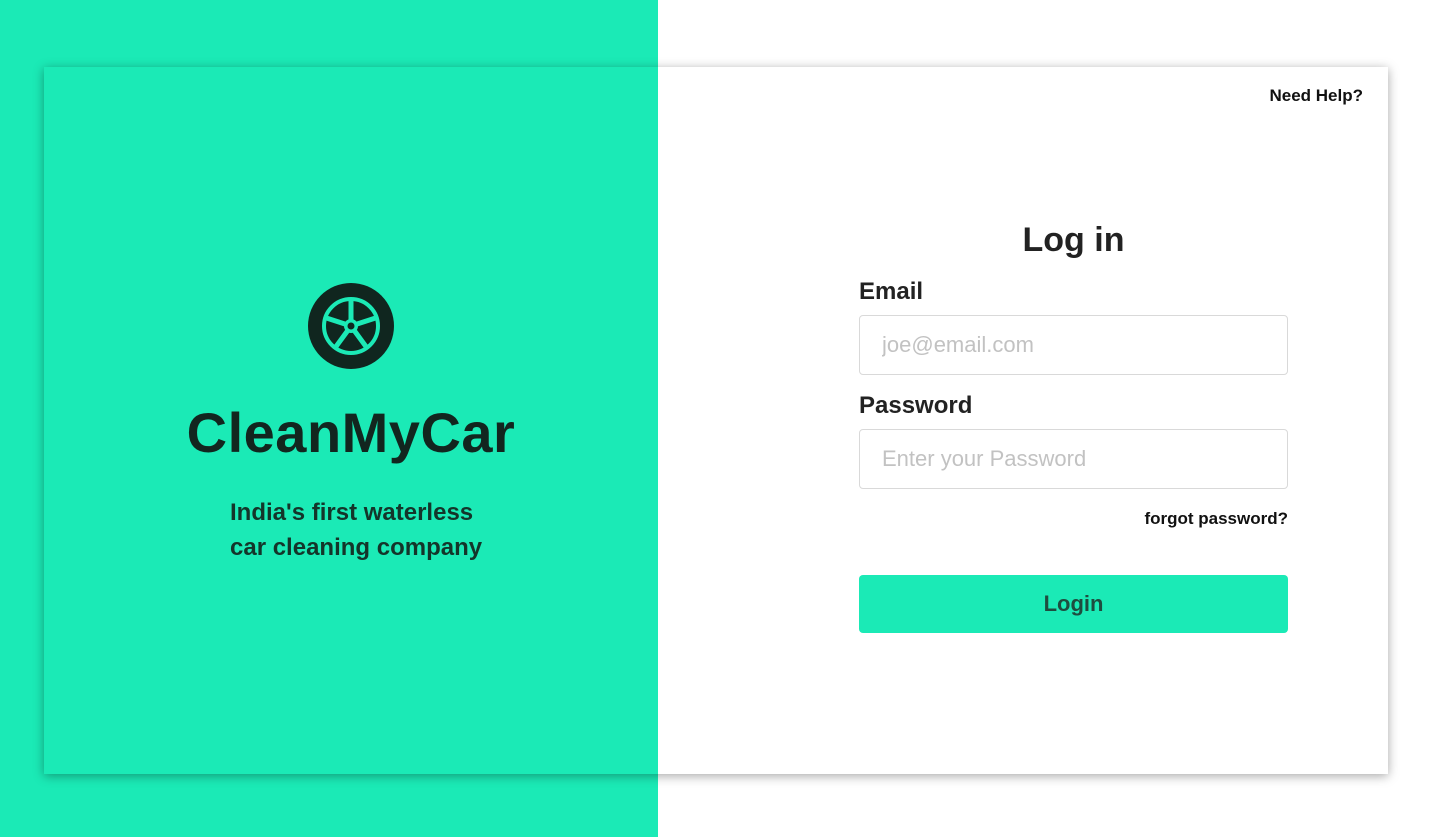 This screenshot has height=837, width=1442. What do you see at coordinates (352, 512) in the screenshot?
I see `tagline-line-1: India's first waterless` at bounding box center [352, 512].